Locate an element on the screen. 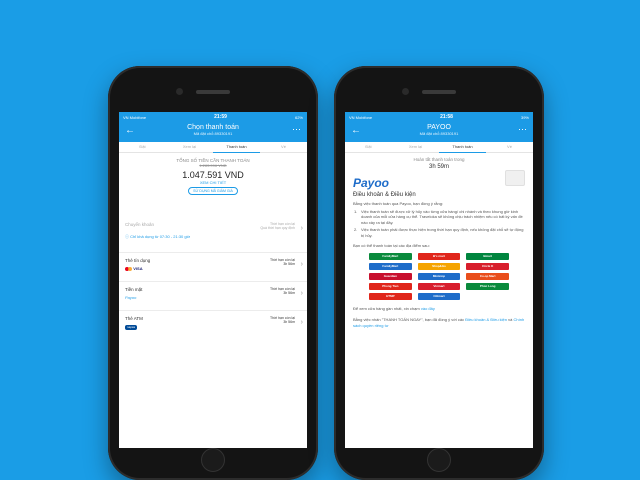 The image size is (640, 480). payment-method-atm: Thẻ ATM napas Thời hạn còn lại 3h 56m › is located at coordinates (213, 324).